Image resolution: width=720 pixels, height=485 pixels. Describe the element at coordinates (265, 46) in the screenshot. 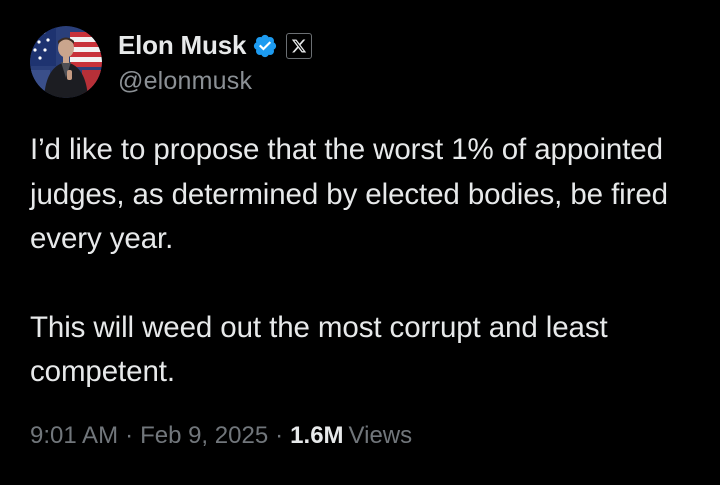

I see `verified-badge-icon` at that location.